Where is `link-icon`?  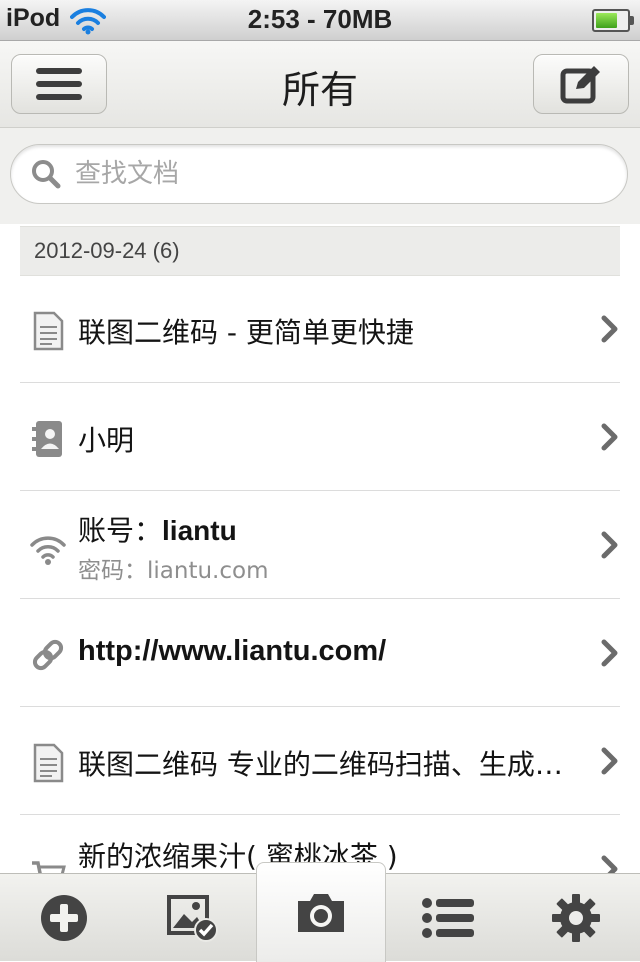 link-icon is located at coordinates (48, 655).